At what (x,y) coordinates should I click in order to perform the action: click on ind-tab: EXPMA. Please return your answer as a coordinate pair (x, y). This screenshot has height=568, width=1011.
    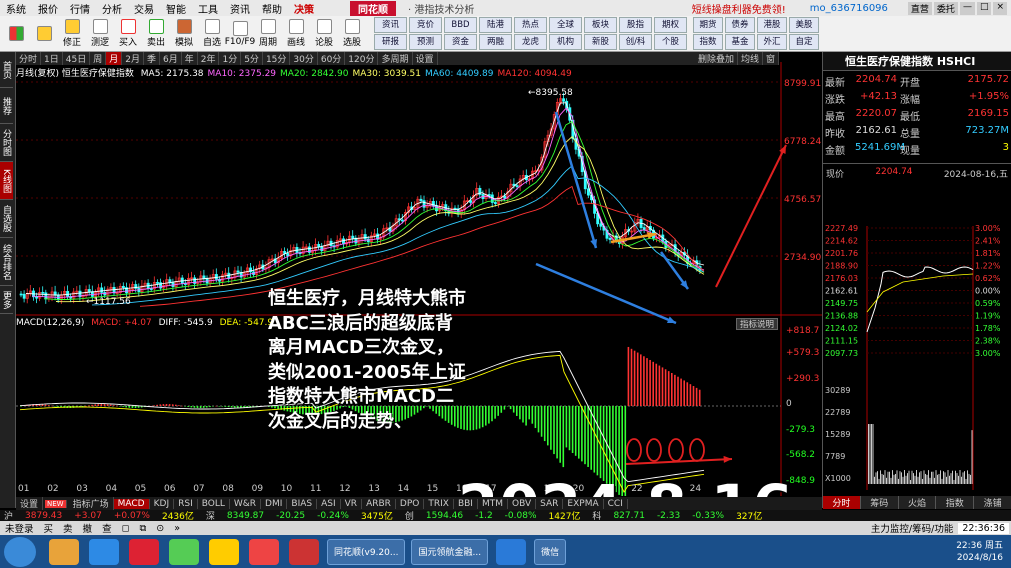
    Looking at the image, I should click on (583, 503).